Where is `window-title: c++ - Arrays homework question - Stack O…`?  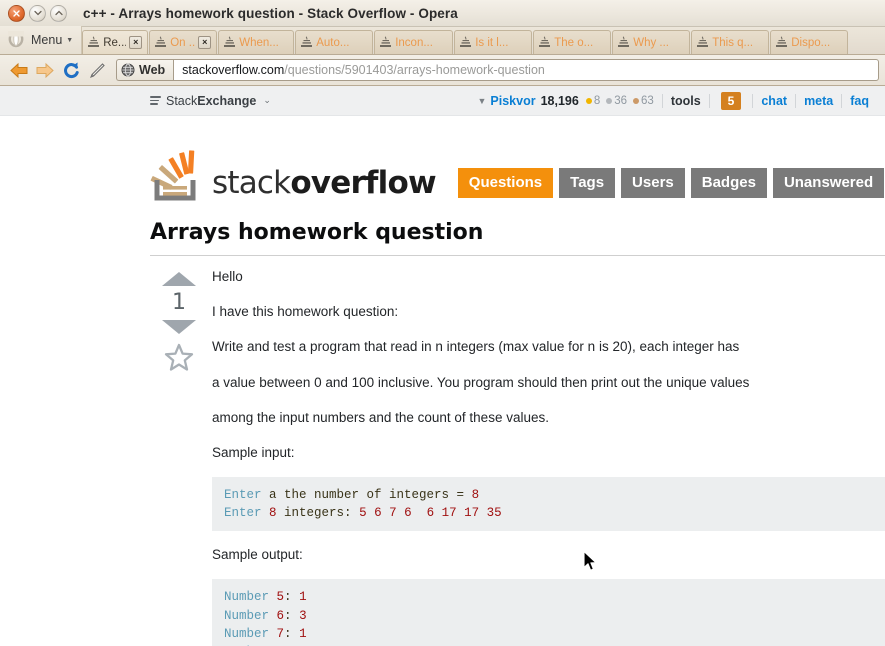
window-title: c++ - Arrays homework question - Stack O… is located at coordinates (270, 13).